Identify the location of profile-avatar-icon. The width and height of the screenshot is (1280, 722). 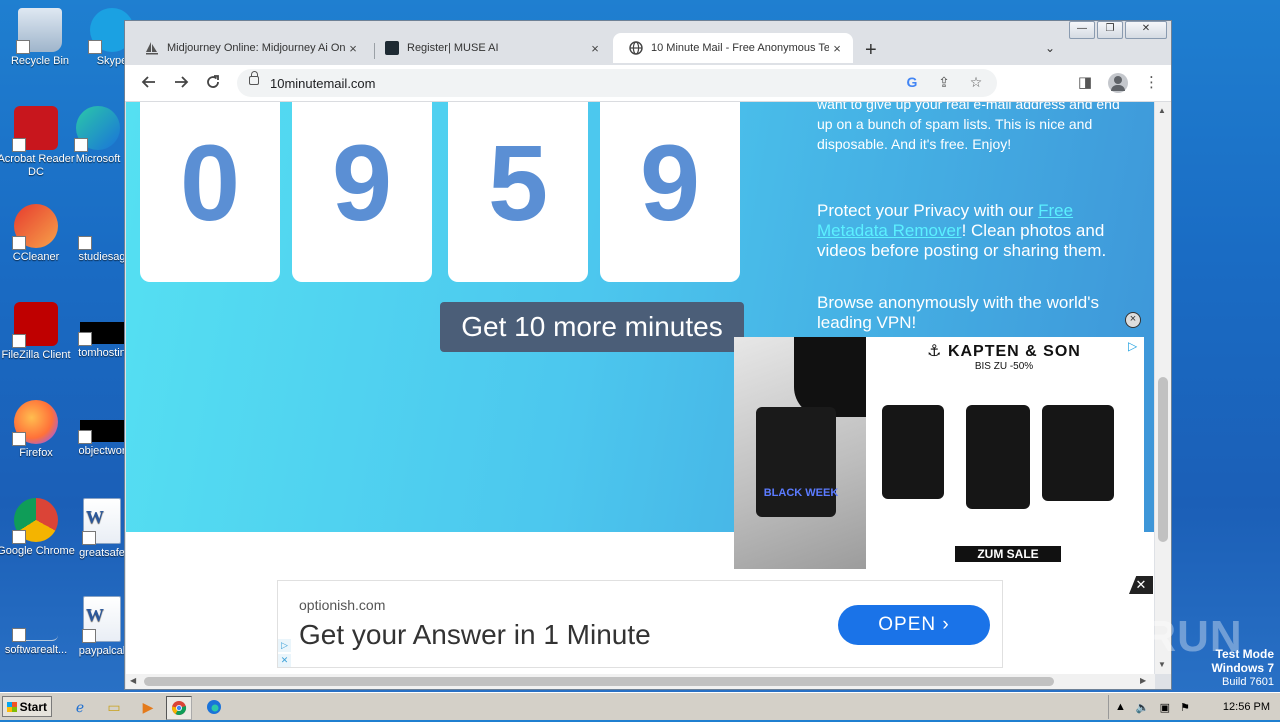
(1118, 83).